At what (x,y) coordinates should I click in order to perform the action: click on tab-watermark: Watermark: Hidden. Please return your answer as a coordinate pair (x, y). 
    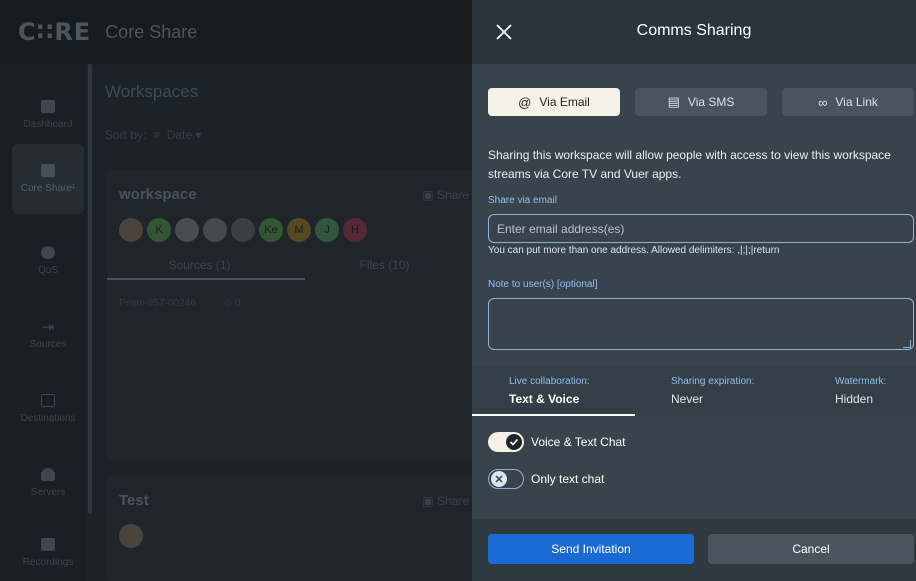
    Looking at the image, I should click on (850, 391).